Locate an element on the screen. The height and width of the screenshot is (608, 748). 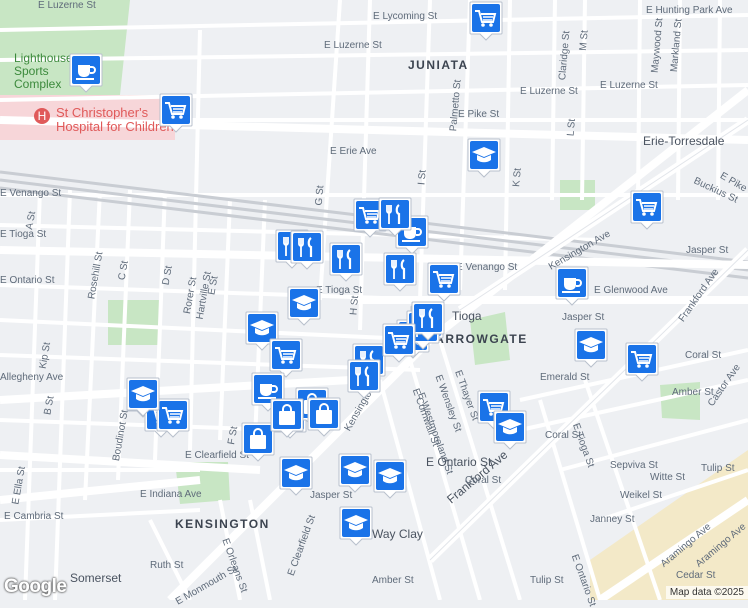
park-lighthouse-complex is located at coordinates (65, 47).